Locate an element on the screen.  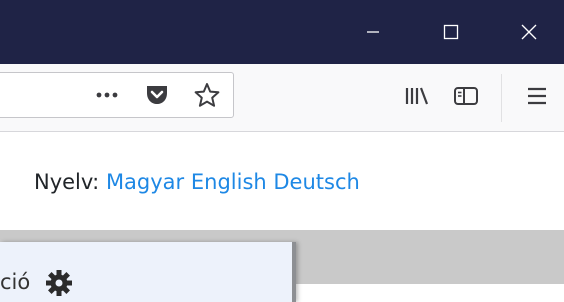
hamburger-menu-icon is located at coordinates (537, 96).